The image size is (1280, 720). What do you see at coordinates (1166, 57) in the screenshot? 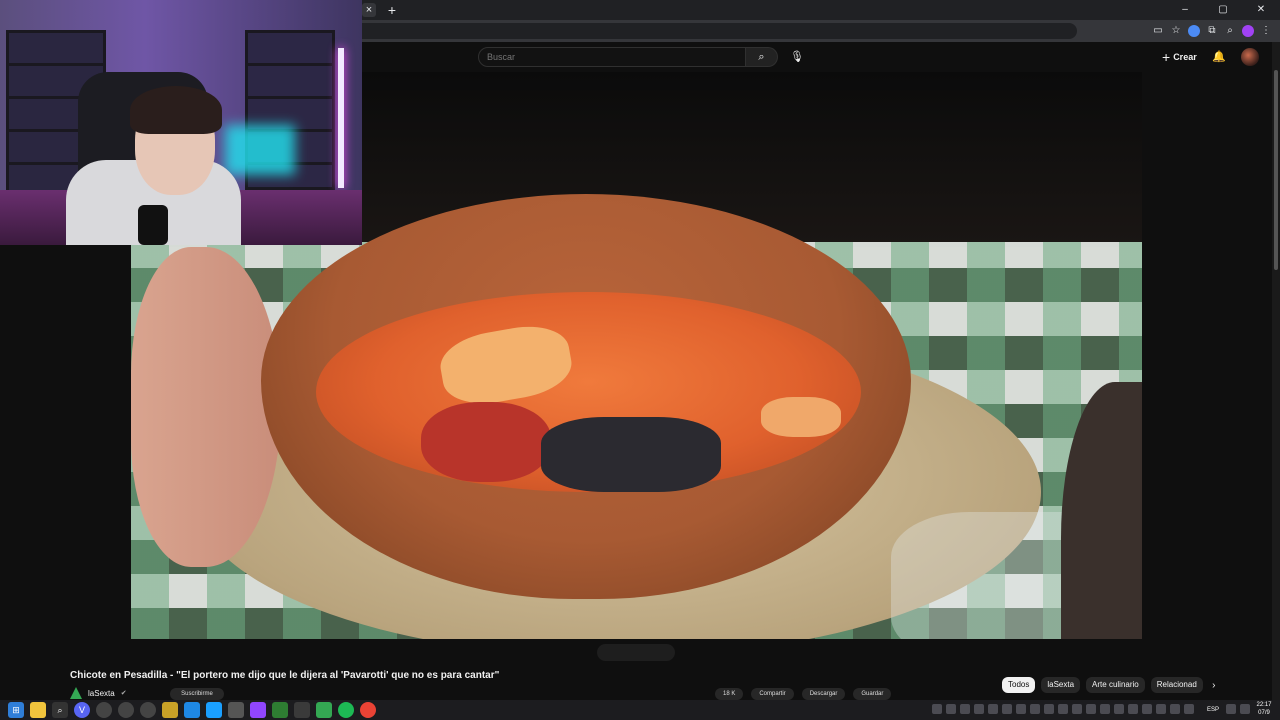
I see `plus-icon: +` at bounding box center [1166, 57].